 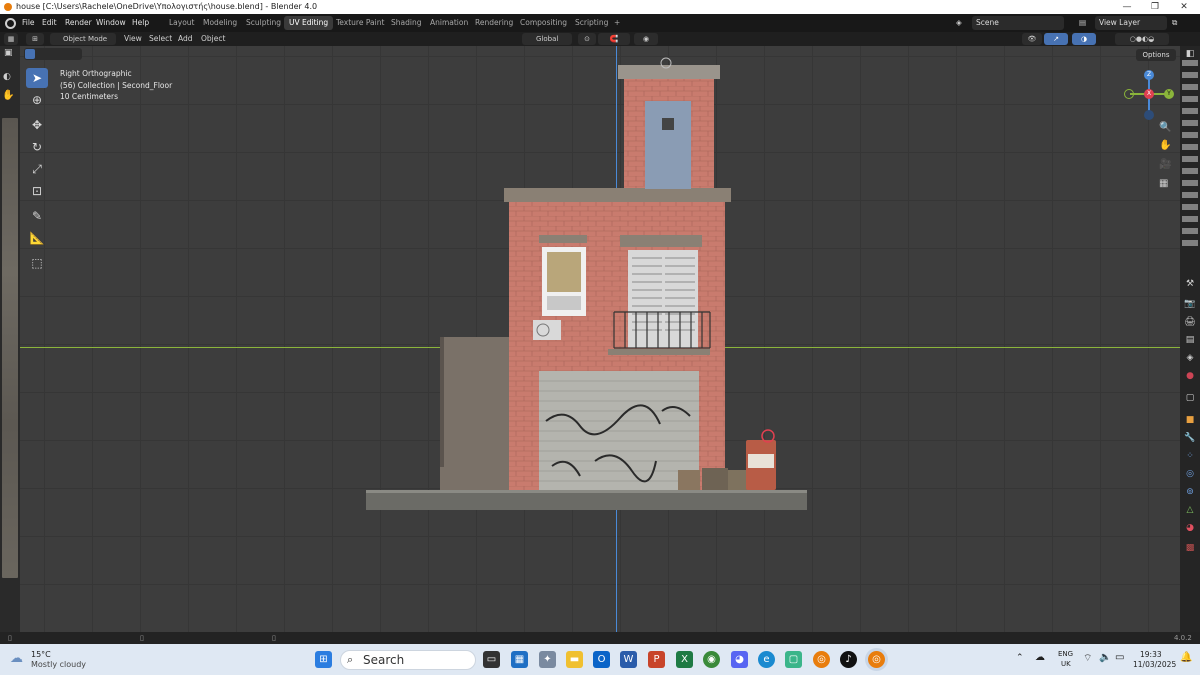 What do you see at coordinates (1105, 657) in the screenshot?
I see `volume-icon: 🔈` at bounding box center [1105, 657].